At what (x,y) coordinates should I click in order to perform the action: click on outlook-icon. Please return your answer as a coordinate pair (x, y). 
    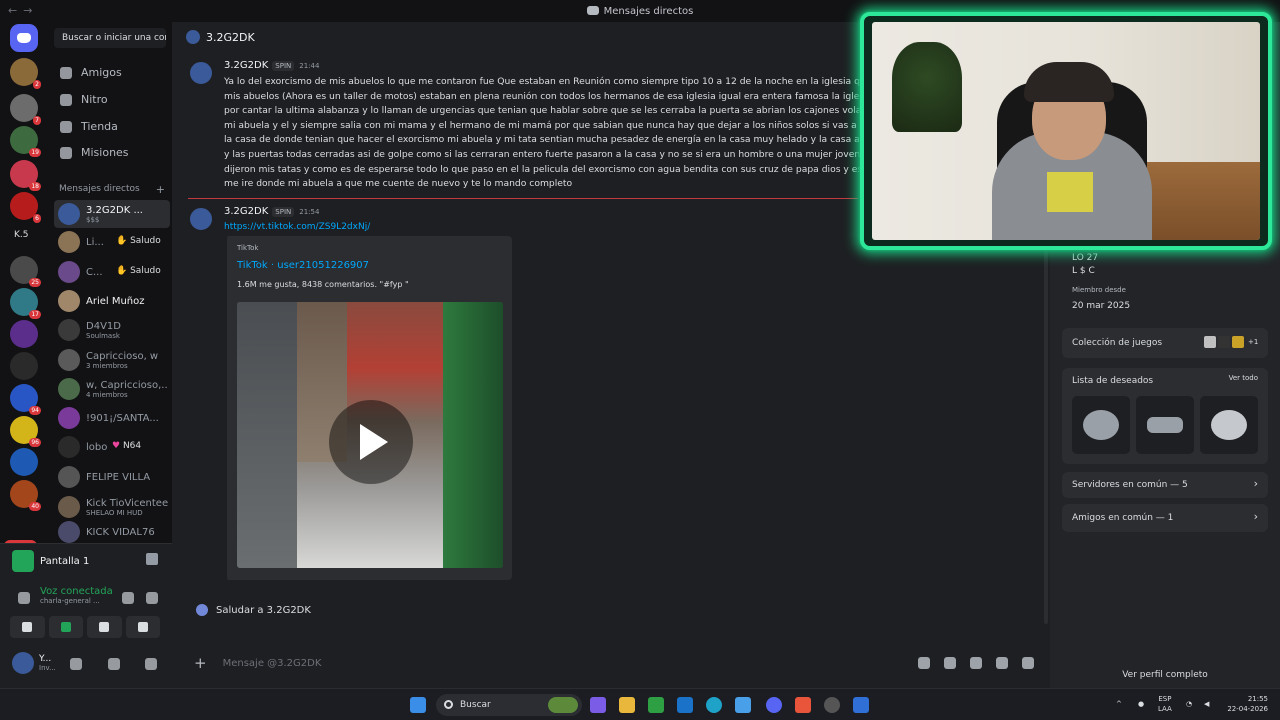
    Looking at the image, I should click on (685, 705).